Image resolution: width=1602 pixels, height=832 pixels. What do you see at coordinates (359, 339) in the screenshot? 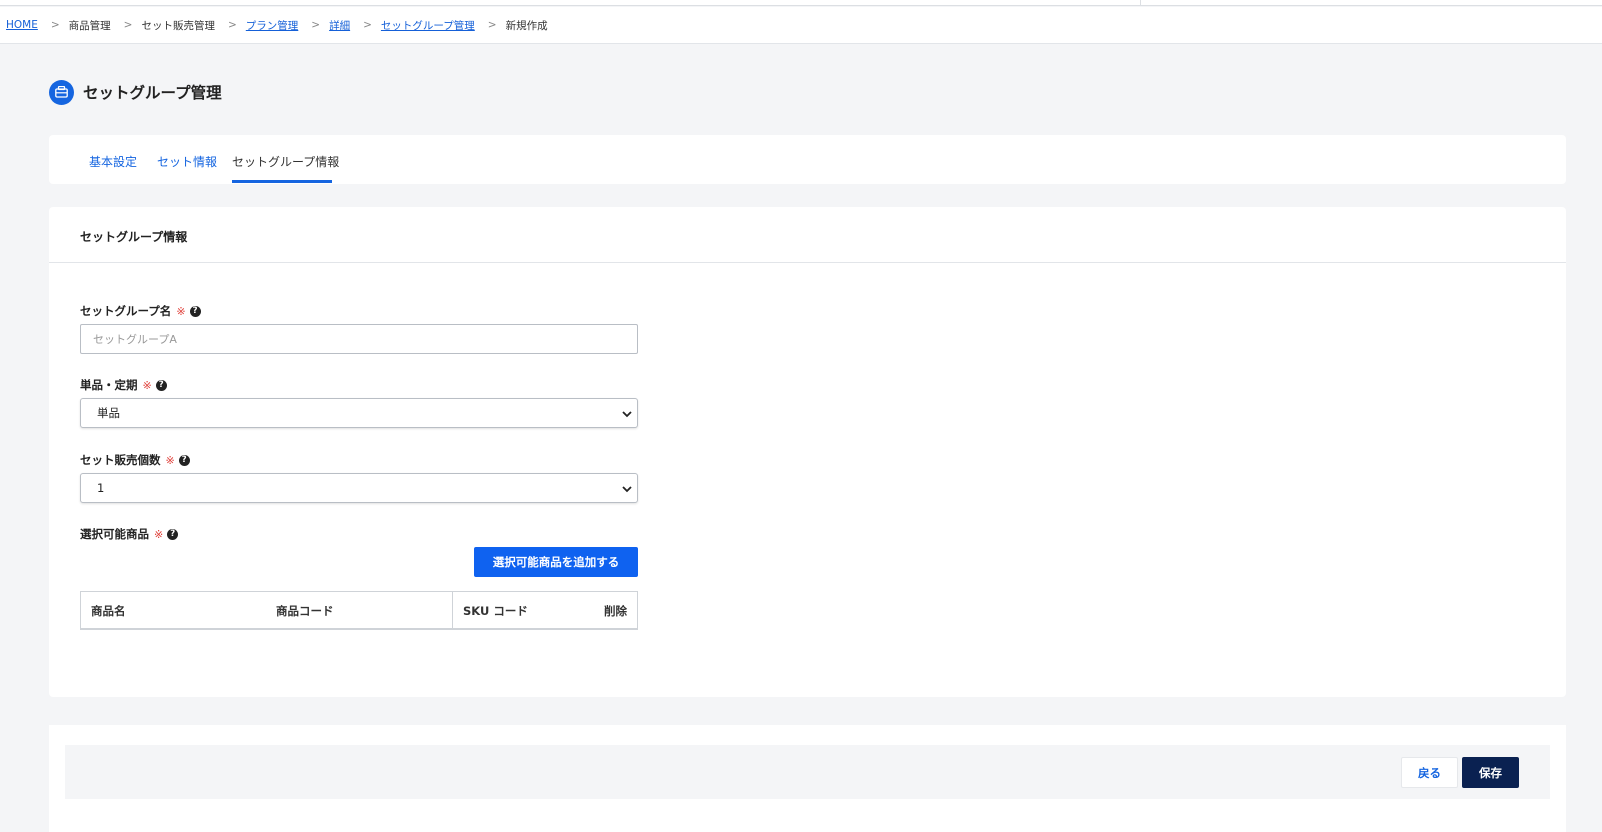
I see `group-name-input` at bounding box center [359, 339].